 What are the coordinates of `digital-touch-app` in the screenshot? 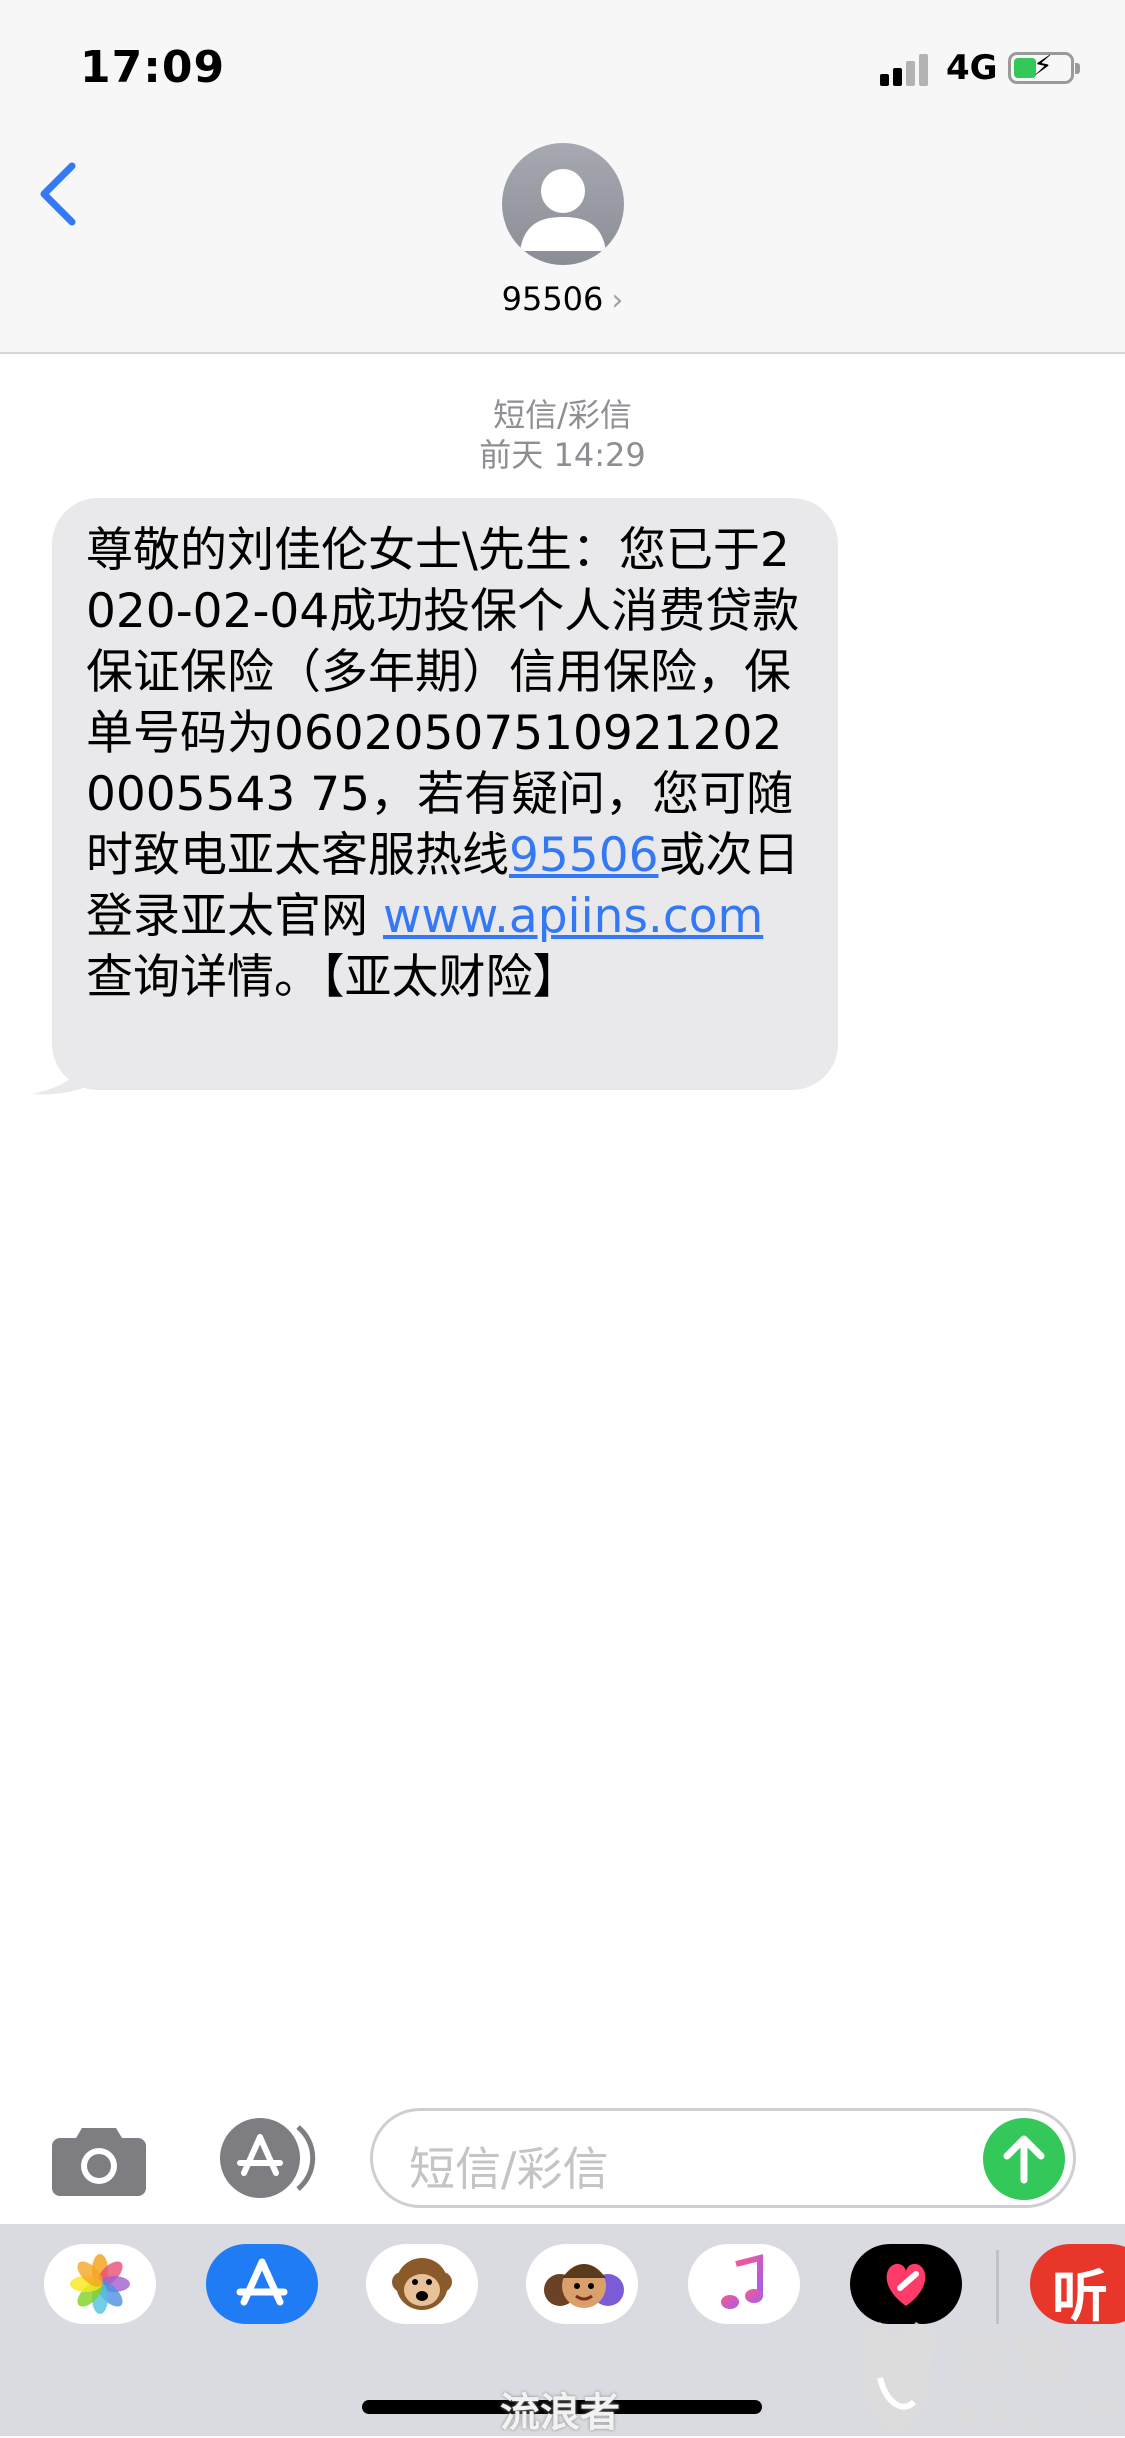 It's located at (906, 2284).